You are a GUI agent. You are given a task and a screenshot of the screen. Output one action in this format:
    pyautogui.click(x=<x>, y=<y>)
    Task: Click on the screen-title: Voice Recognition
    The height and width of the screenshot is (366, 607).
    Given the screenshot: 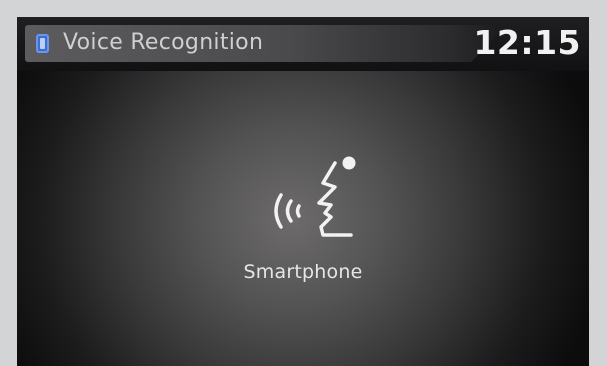 What is the action you would take?
    pyautogui.click(x=163, y=42)
    